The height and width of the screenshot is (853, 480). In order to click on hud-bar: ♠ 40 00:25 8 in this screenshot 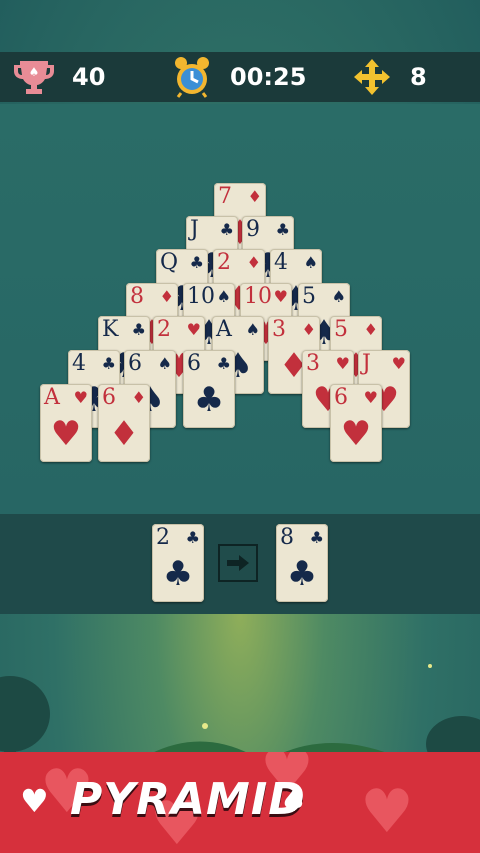, I will do `click(240, 77)`.